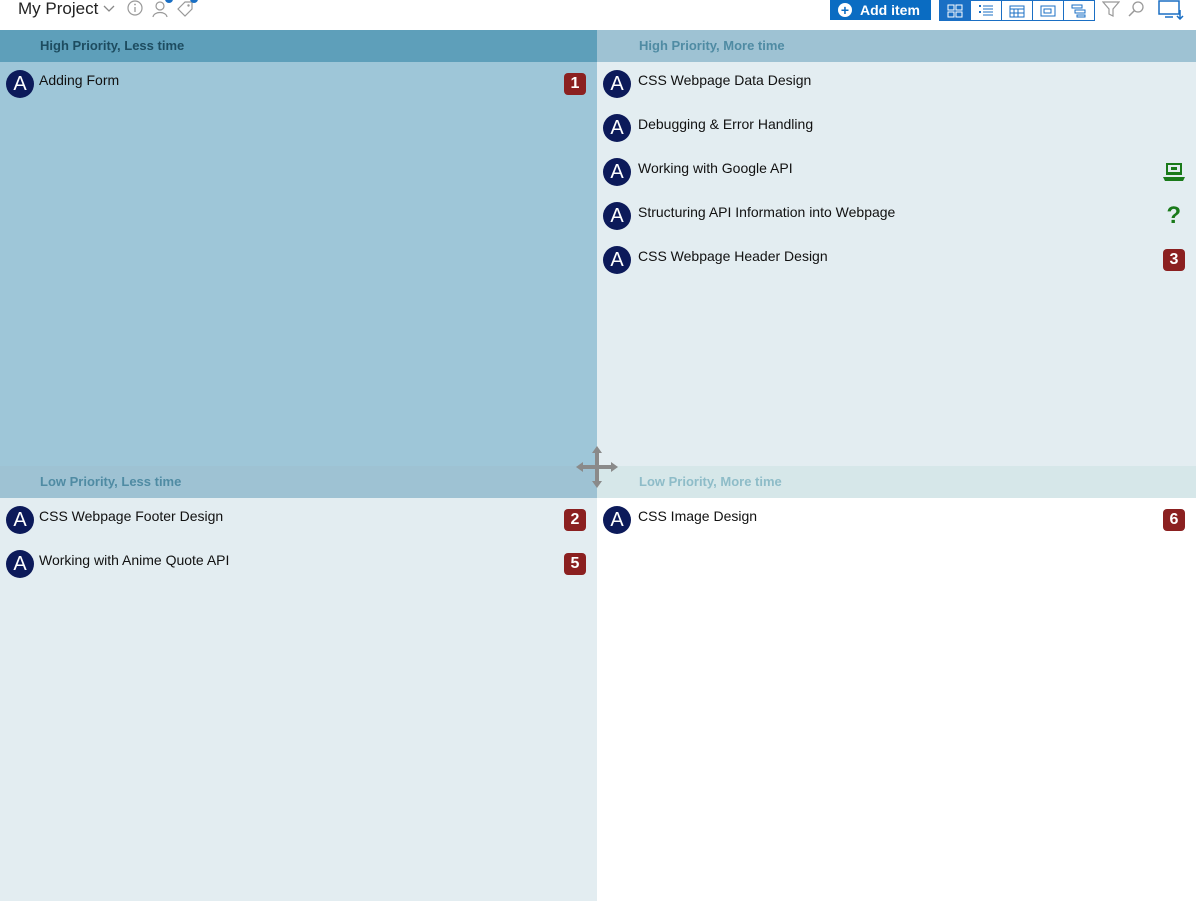 This screenshot has height=901, width=1200. Describe the element at coordinates (1198, 465) in the screenshot. I see `right-edge` at that location.